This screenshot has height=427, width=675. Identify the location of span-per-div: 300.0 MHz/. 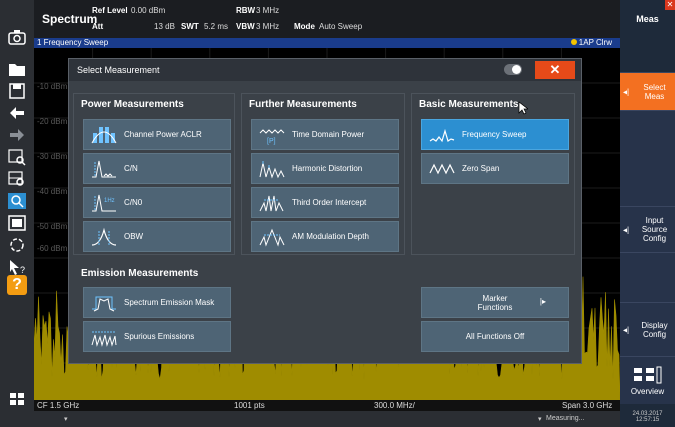
(394, 405).